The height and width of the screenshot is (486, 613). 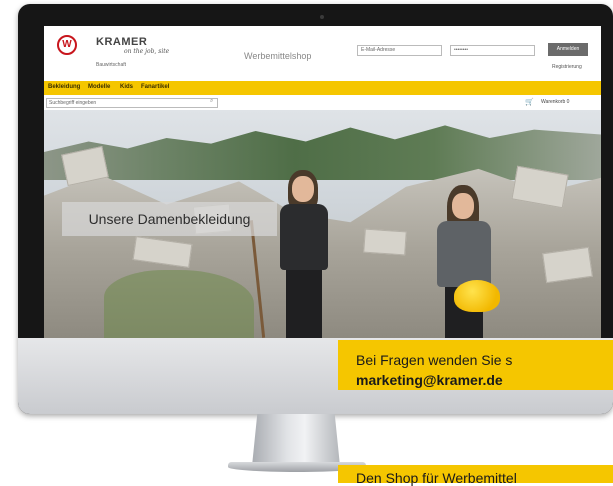 What do you see at coordinates (64, 87) in the screenshot?
I see `nav-item-bekleidung: Bekleidung` at bounding box center [64, 87].